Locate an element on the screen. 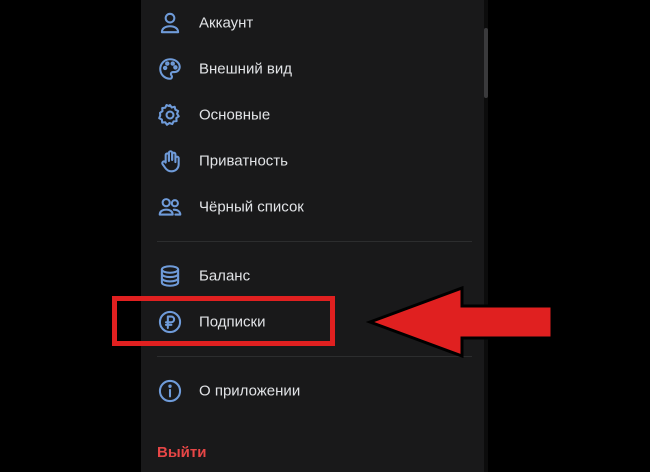 Image resolution: width=650 pixels, height=472 pixels. scrollbar-thumb is located at coordinates (486, 63).